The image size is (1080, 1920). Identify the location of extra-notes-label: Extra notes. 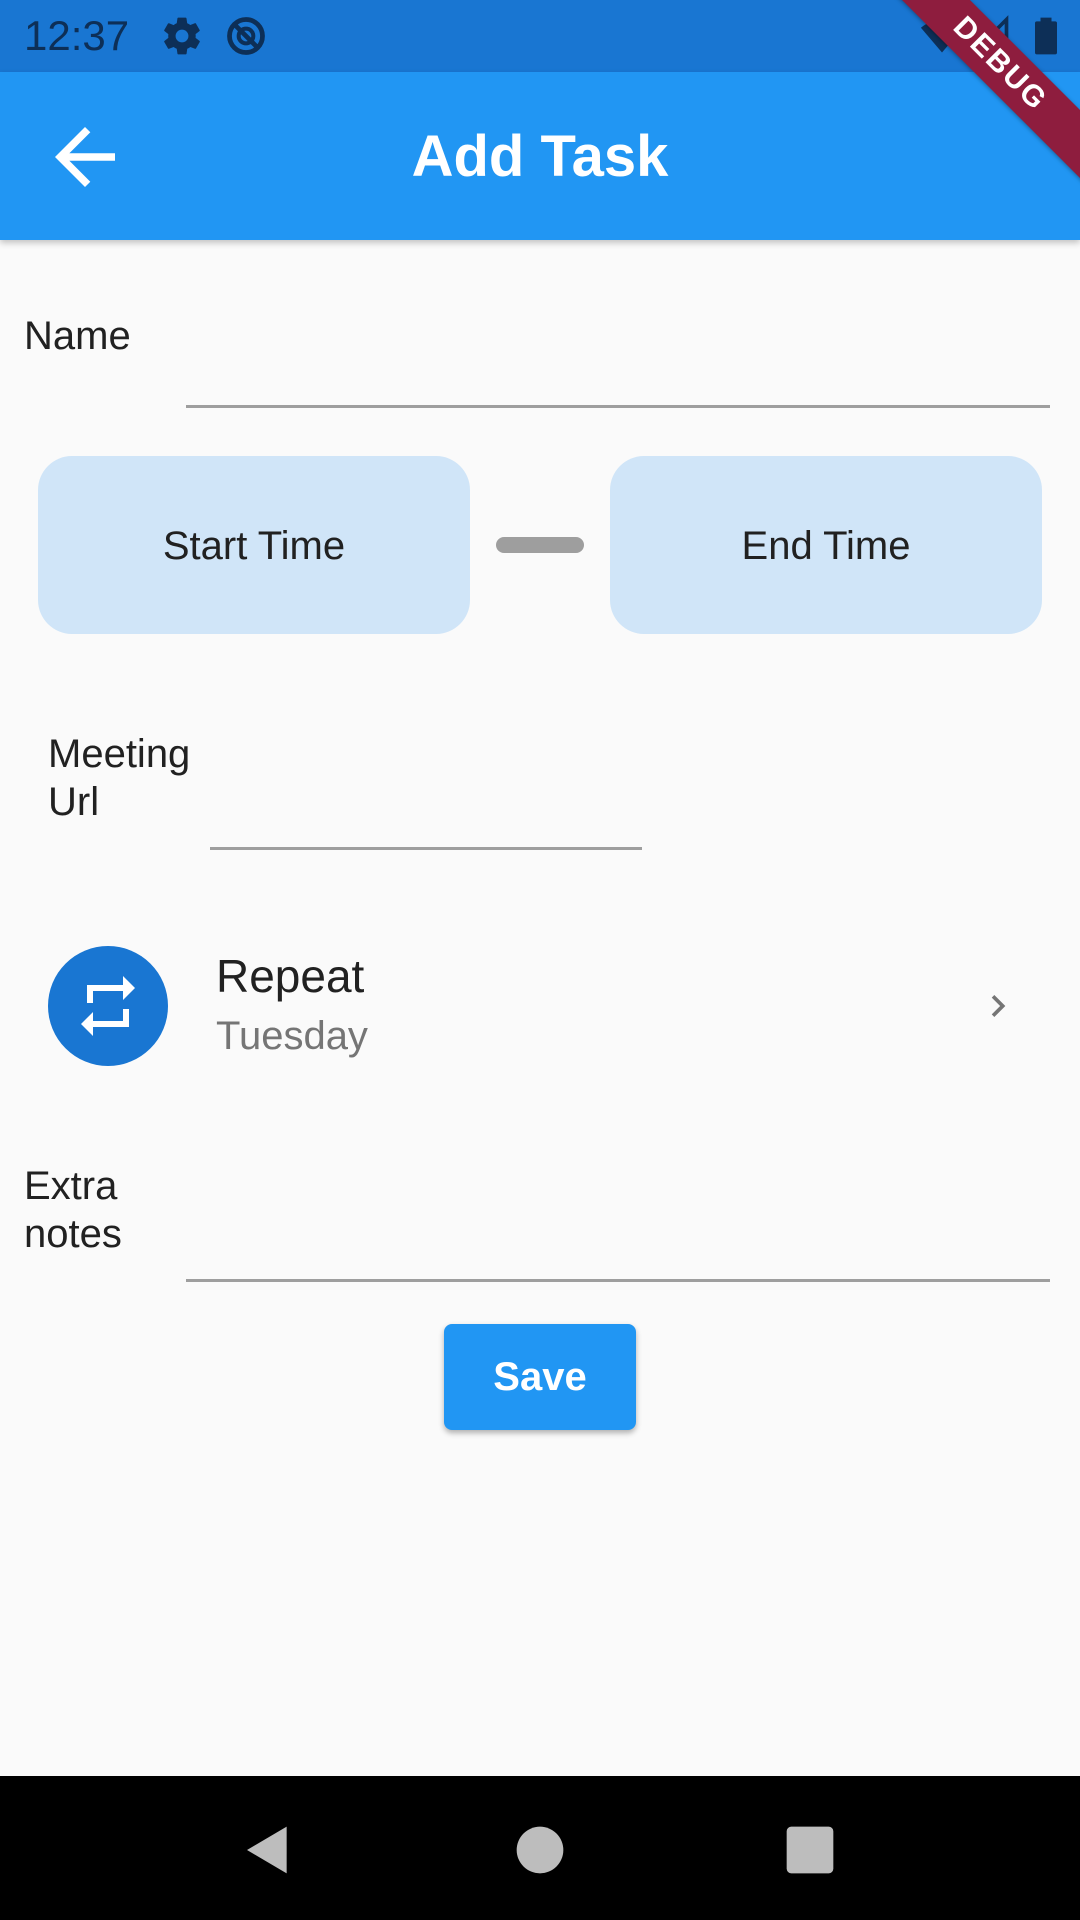
(73, 1210).